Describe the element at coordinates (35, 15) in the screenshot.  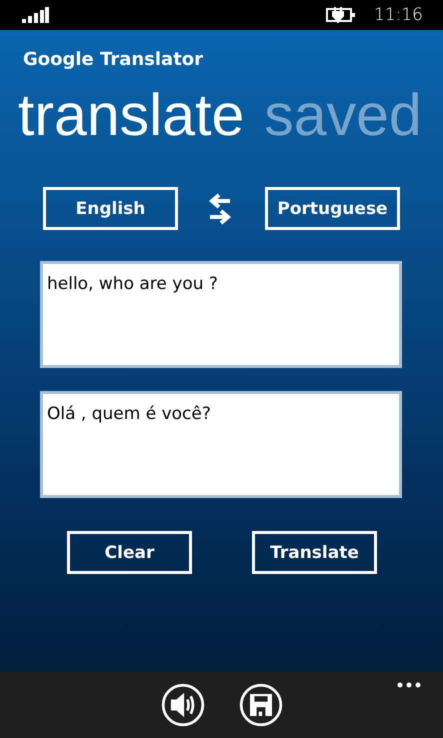
I see `signal-icon` at that location.